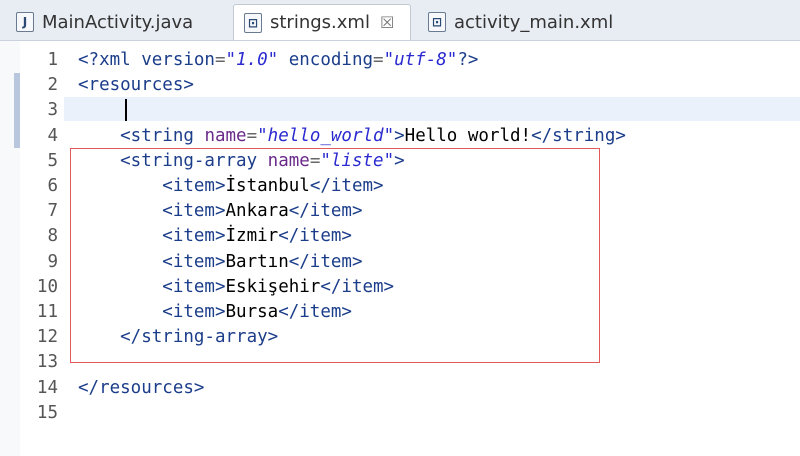  What do you see at coordinates (225, 135) in the screenshot?
I see `code-token: name` at bounding box center [225, 135].